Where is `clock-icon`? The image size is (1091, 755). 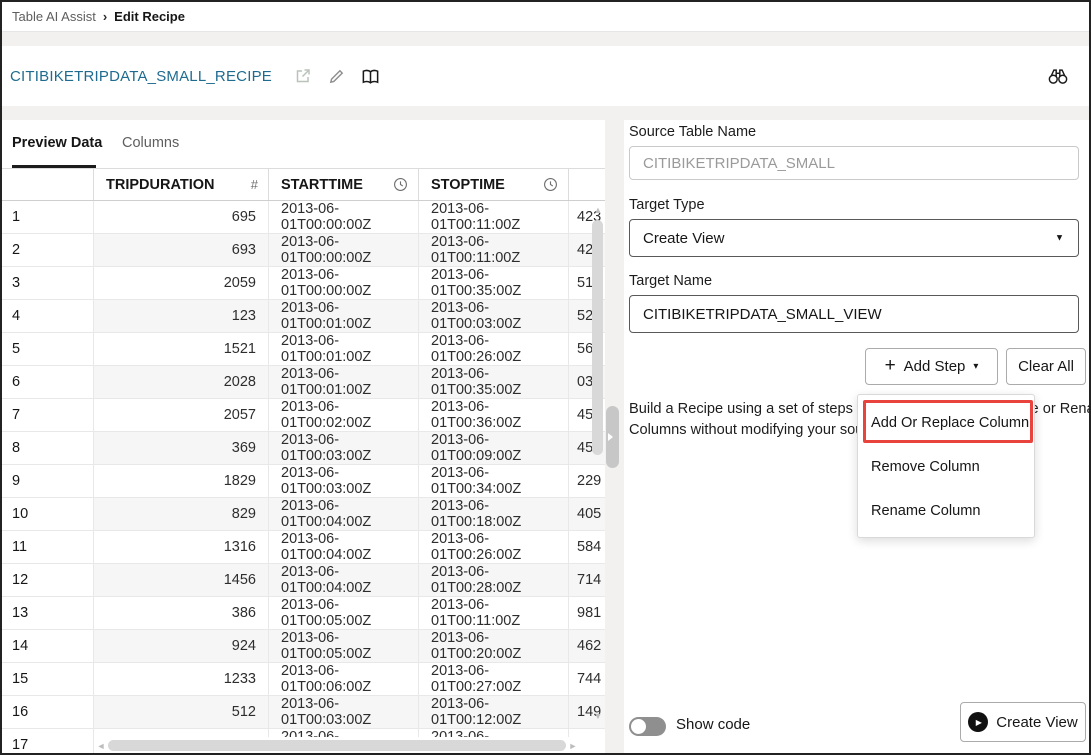
clock-icon is located at coordinates (400, 184).